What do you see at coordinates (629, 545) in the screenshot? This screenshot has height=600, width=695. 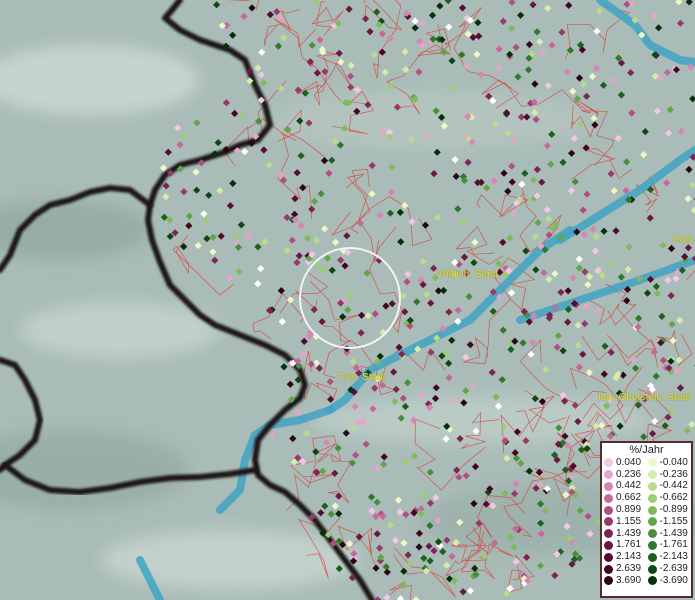 I see `legend-value: 1.761` at bounding box center [629, 545].